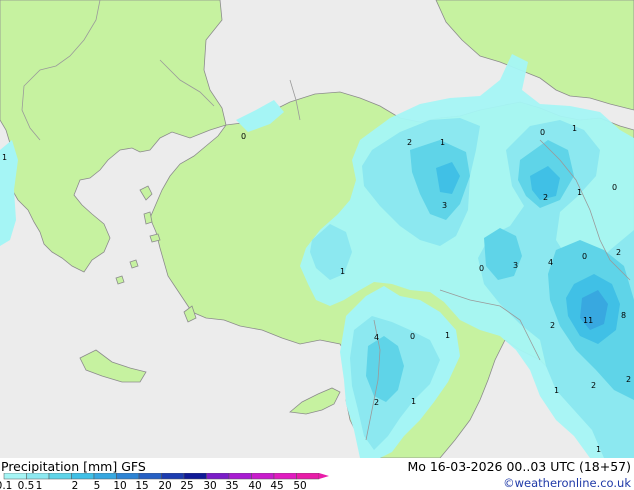  I want to click on scale-label: 15, so click(141, 485).